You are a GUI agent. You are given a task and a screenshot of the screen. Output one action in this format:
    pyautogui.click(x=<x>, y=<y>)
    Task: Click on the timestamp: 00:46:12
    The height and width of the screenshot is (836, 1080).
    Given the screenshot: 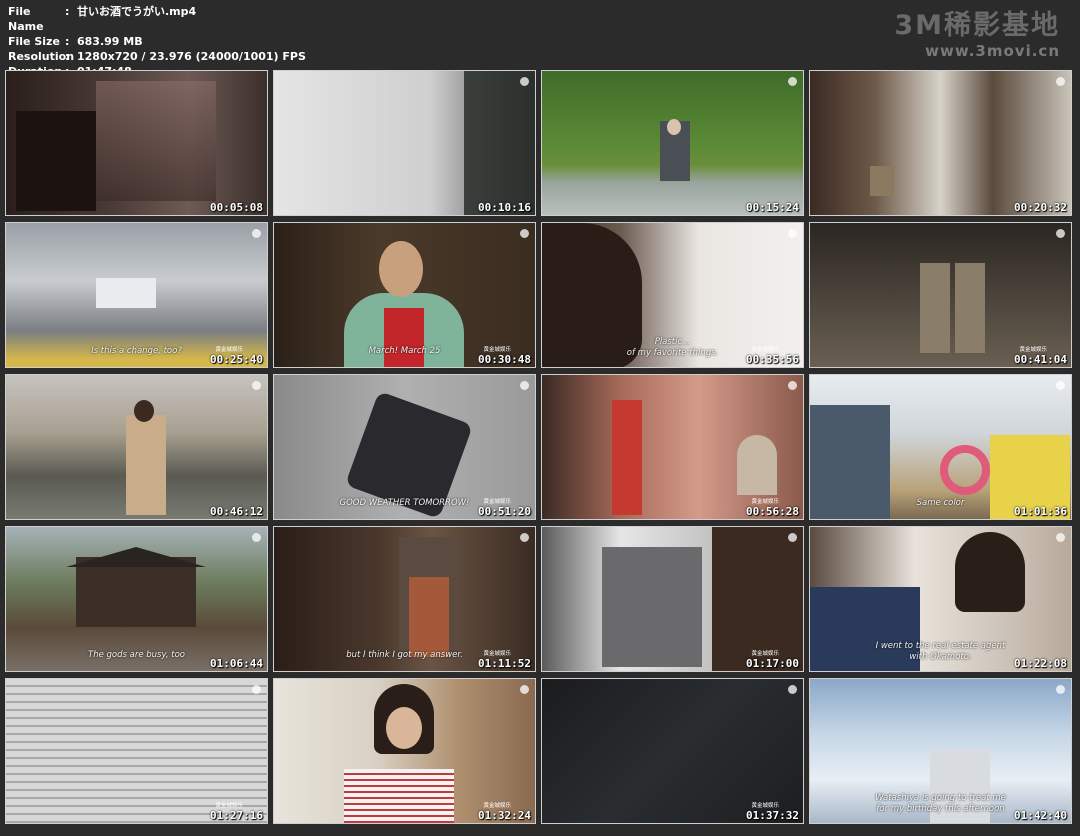 What is the action you would take?
    pyautogui.click(x=236, y=511)
    